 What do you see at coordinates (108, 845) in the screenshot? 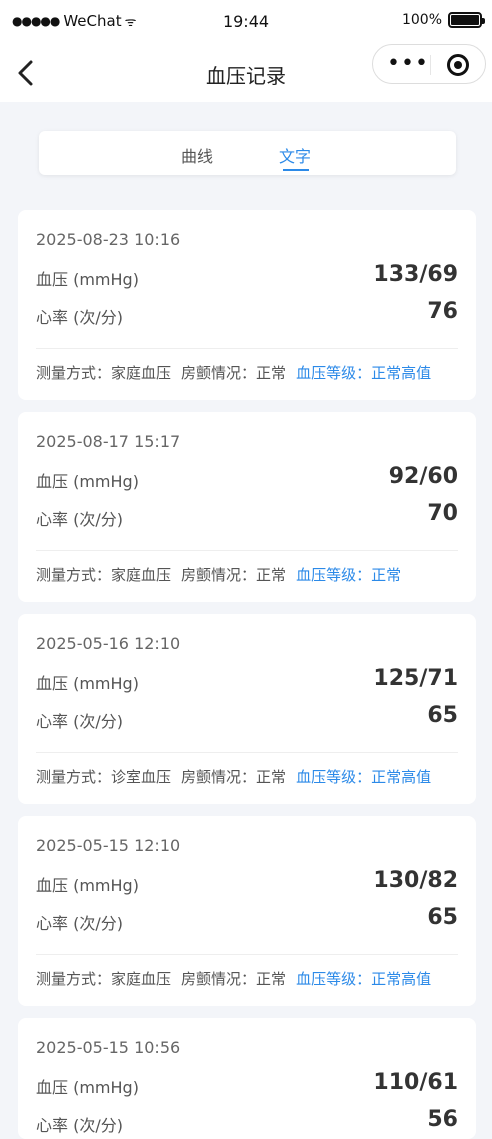
I see `record-datetime: 2025-05-15 12:10` at bounding box center [108, 845].